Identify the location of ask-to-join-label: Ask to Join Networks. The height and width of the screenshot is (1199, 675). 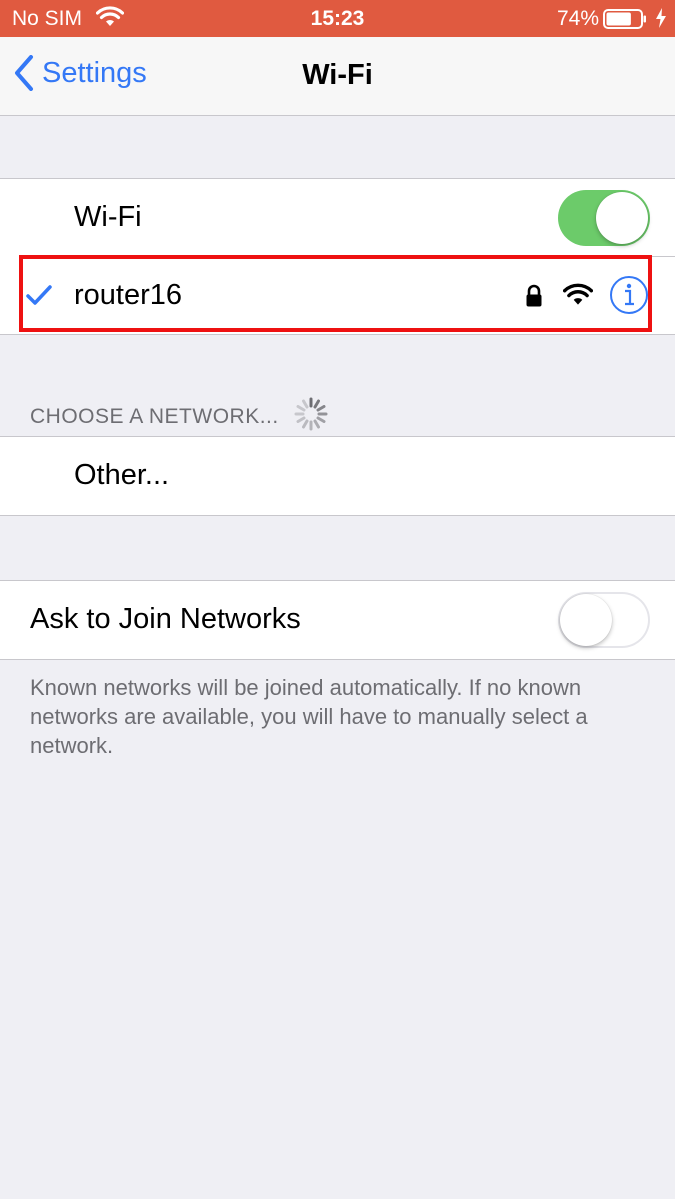
(165, 619).